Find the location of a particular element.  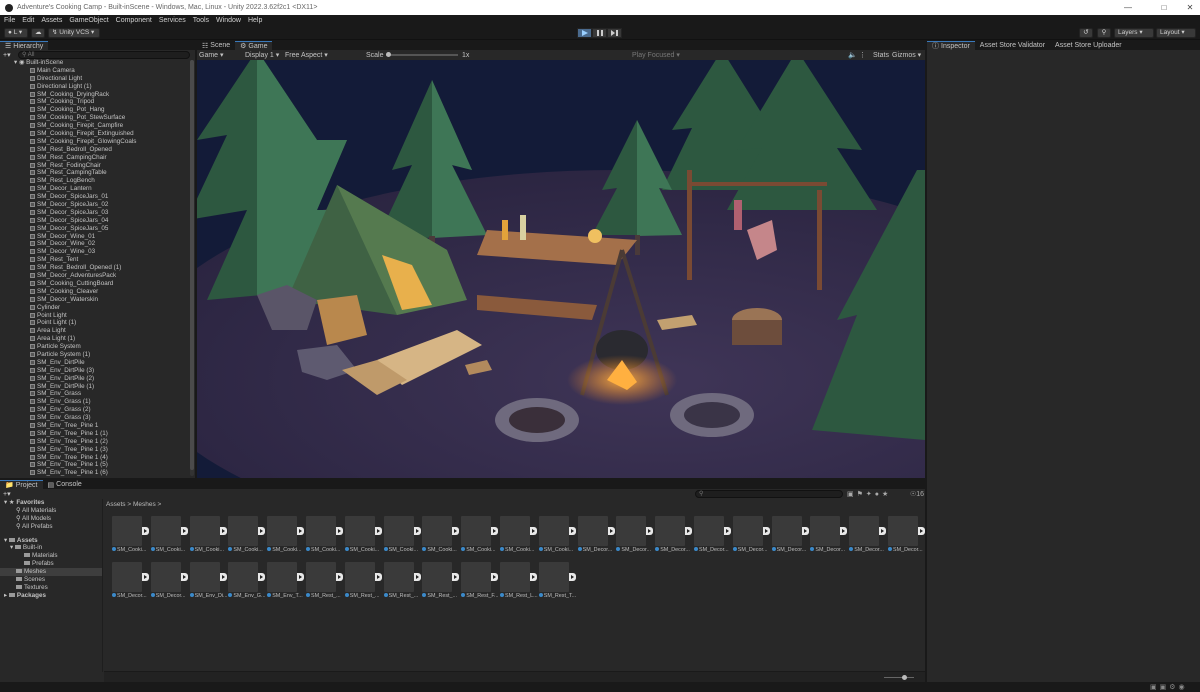

hierarchy-item: SM_Env_Grass (1) is located at coordinates (95, 402).